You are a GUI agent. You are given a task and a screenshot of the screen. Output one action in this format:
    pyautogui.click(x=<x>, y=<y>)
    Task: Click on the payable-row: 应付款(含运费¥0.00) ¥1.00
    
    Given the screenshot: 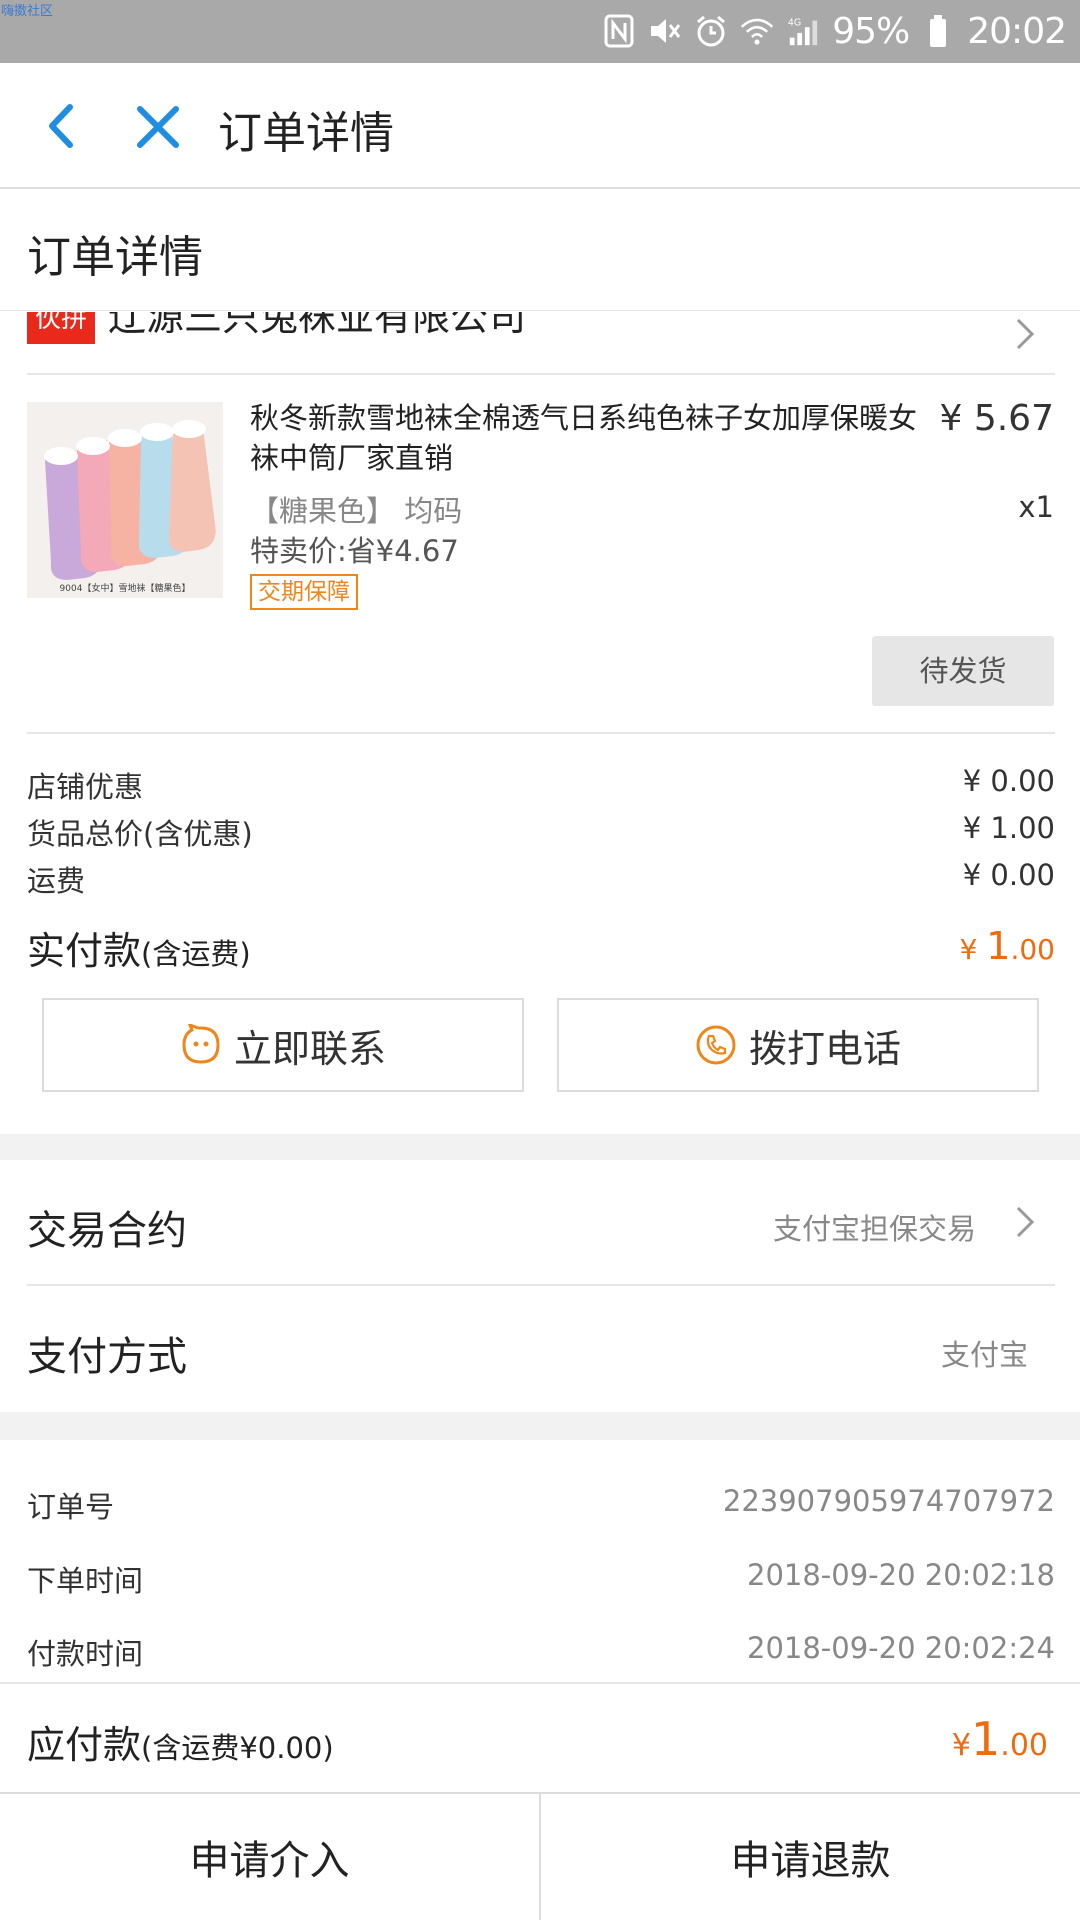 What is the action you would take?
    pyautogui.click(x=540, y=1737)
    